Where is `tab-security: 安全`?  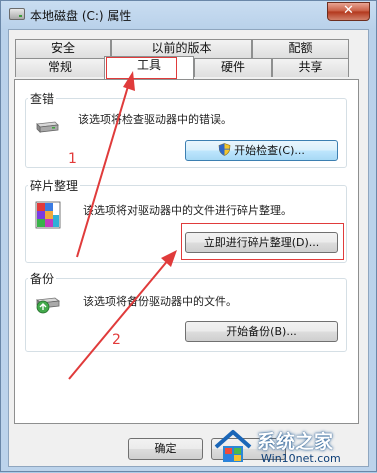 tab-security: 安全 is located at coordinates (63, 48).